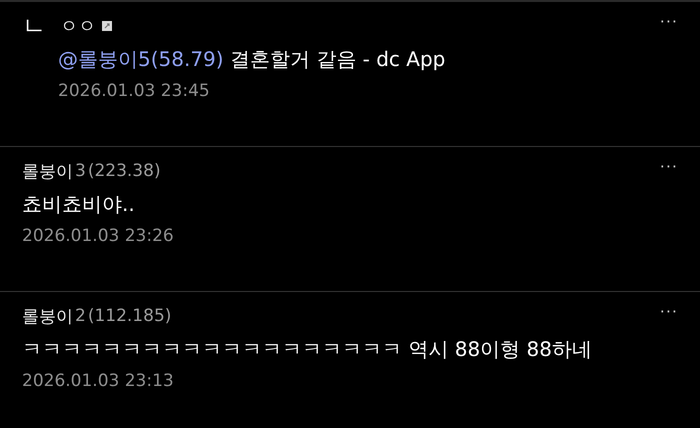 The image size is (700, 428). Describe the element at coordinates (107, 26) in the screenshot. I see `badge-icon` at that location.